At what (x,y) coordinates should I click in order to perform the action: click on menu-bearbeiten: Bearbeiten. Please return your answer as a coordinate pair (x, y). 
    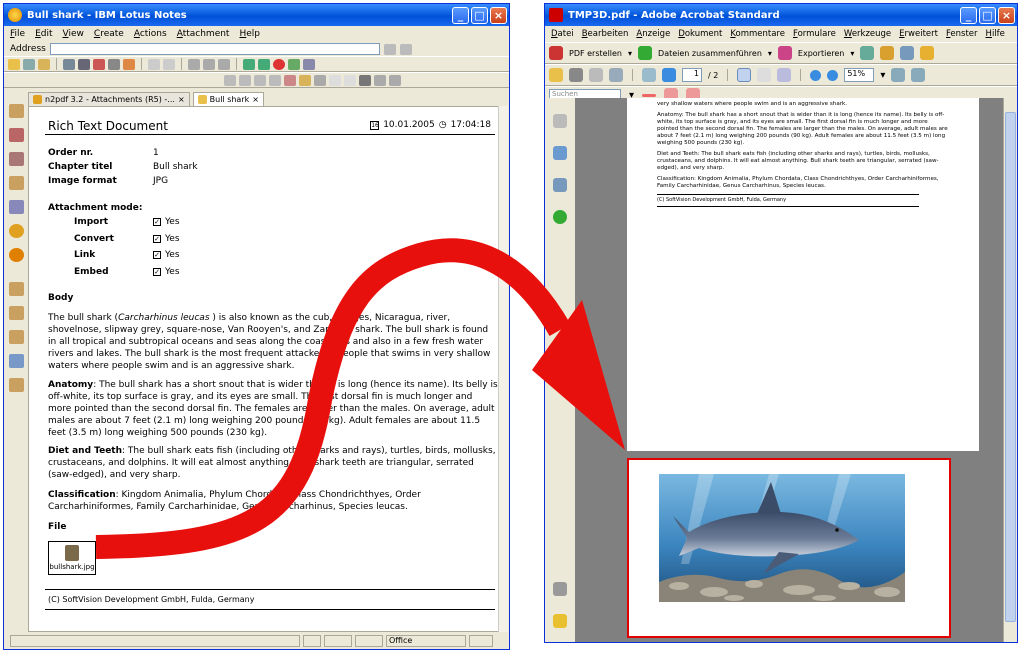
    Looking at the image, I should click on (605, 34).